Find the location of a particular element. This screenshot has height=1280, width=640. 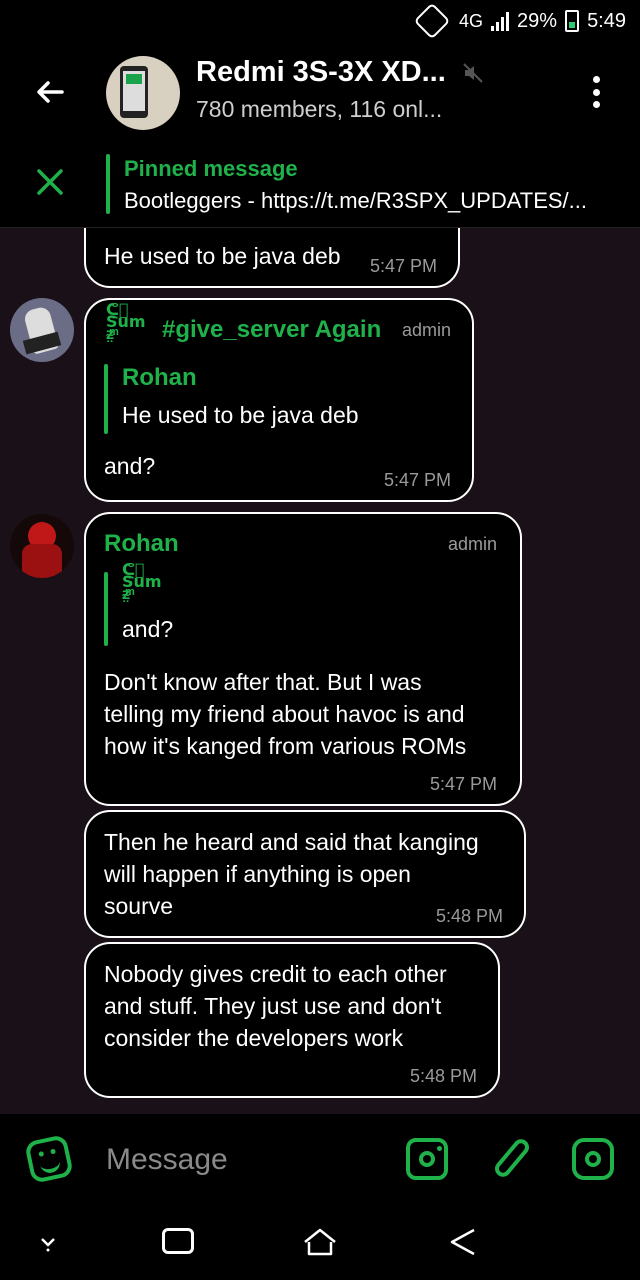

back-button is located at coordinates (50, 92).